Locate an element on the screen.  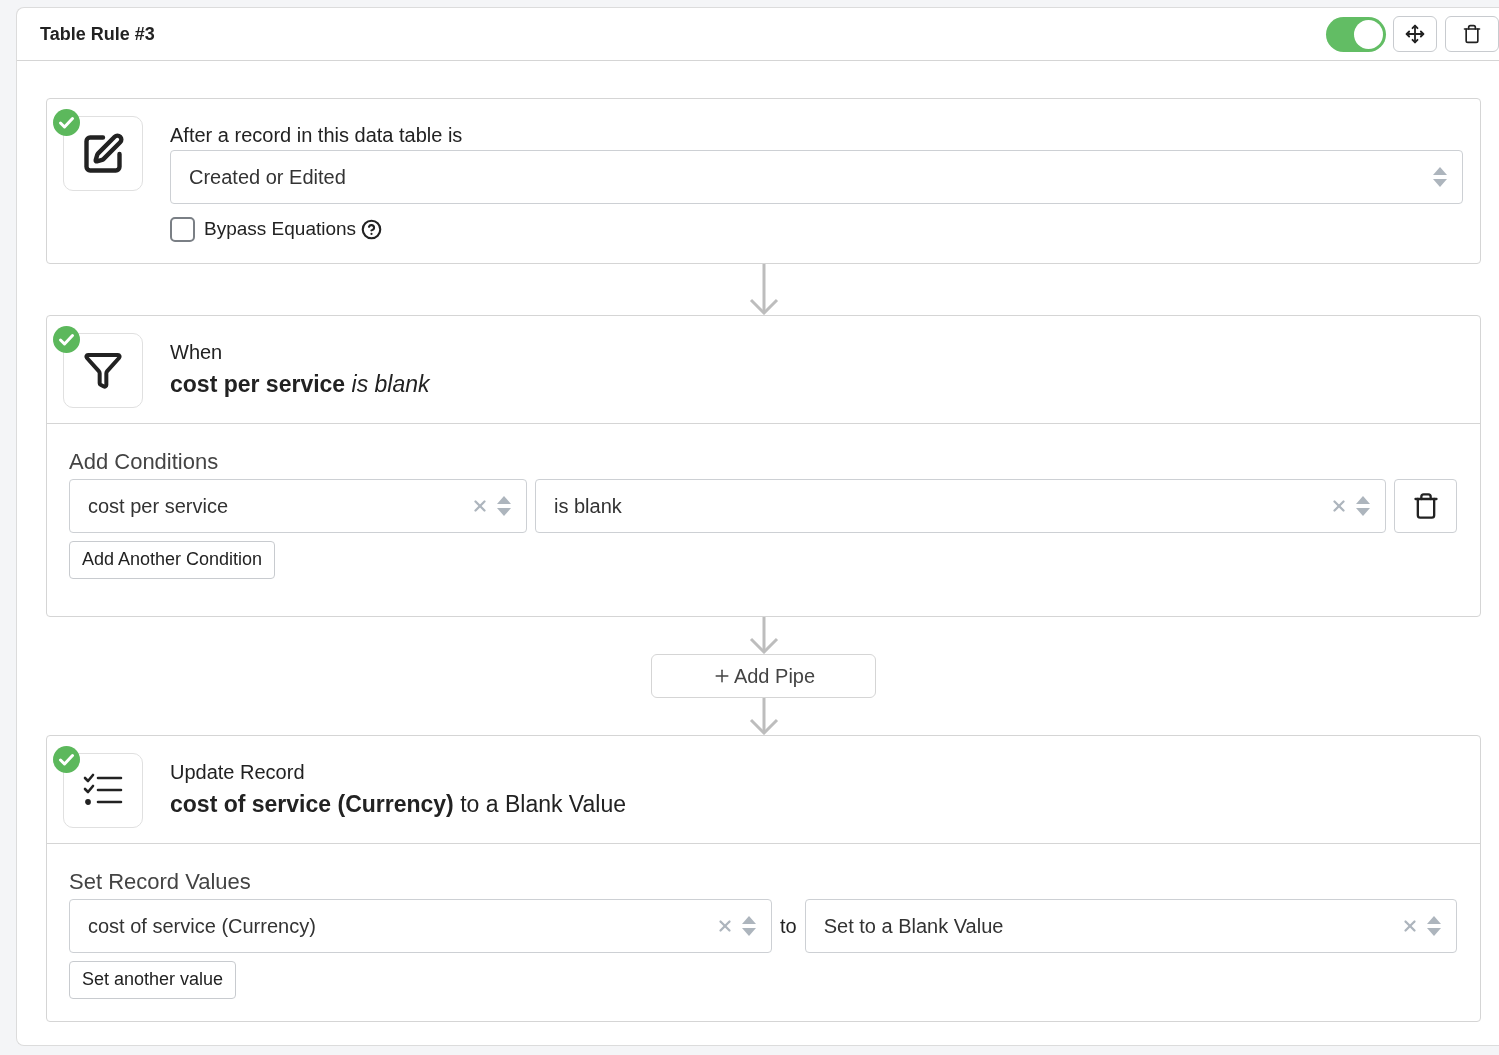
dropdown-select: is blank is located at coordinates (960, 505).